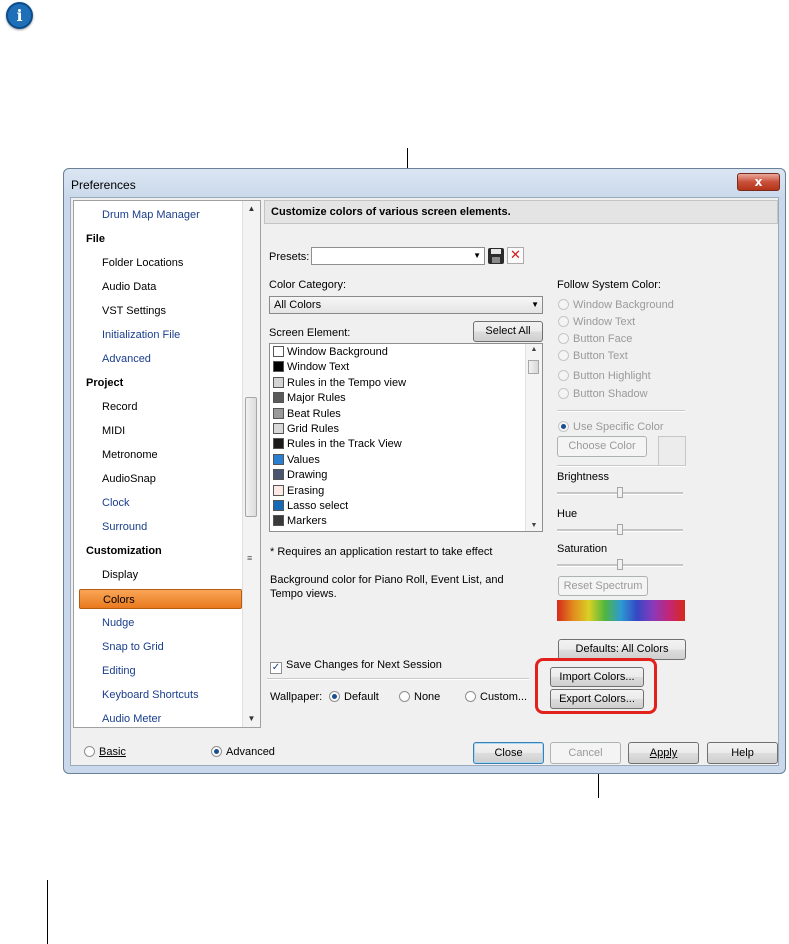  Describe the element at coordinates (610, 427) in the screenshot. I see `use-specific-color-radio: Use Specific Color` at that location.